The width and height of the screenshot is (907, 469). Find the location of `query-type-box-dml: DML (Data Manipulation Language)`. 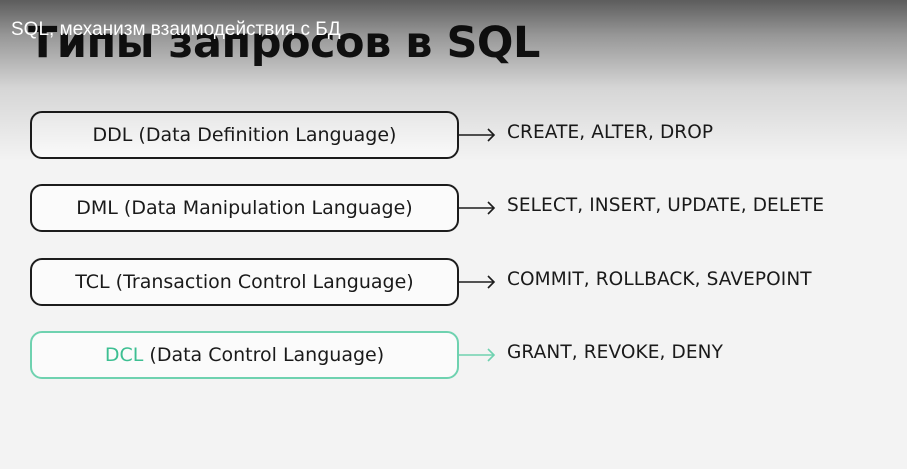

query-type-box-dml: DML (Data Manipulation Language) is located at coordinates (244, 208).